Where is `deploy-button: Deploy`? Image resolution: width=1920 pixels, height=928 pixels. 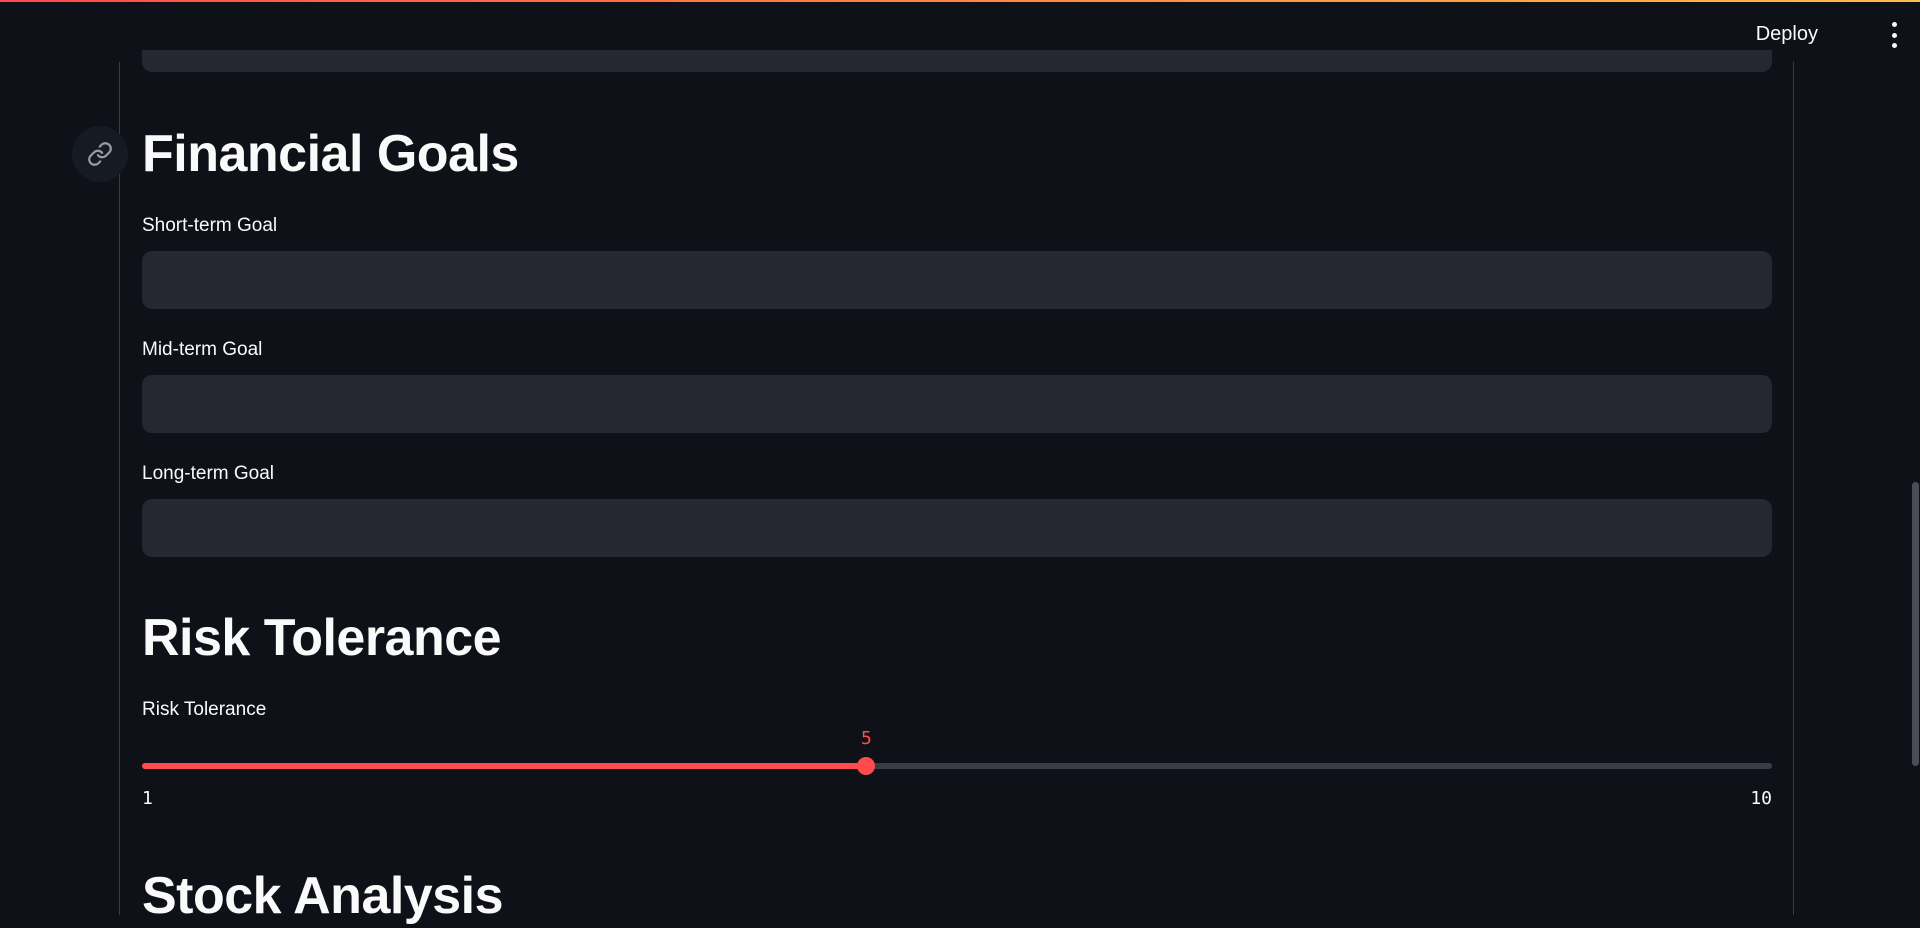 deploy-button: Deploy is located at coordinates (1787, 34).